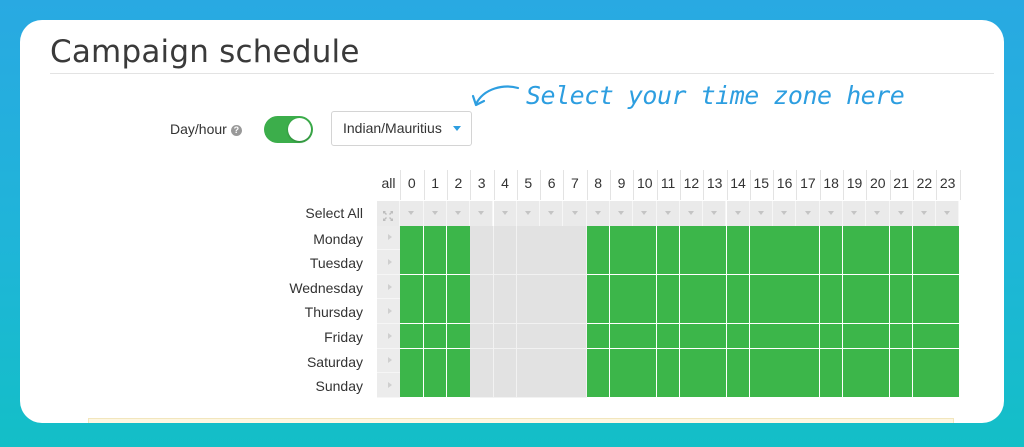 The height and width of the screenshot is (447, 1024). What do you see at coordinates (389, 213) in the screenshot?
I see `select-all-cell` at bounding box center [389, 213].